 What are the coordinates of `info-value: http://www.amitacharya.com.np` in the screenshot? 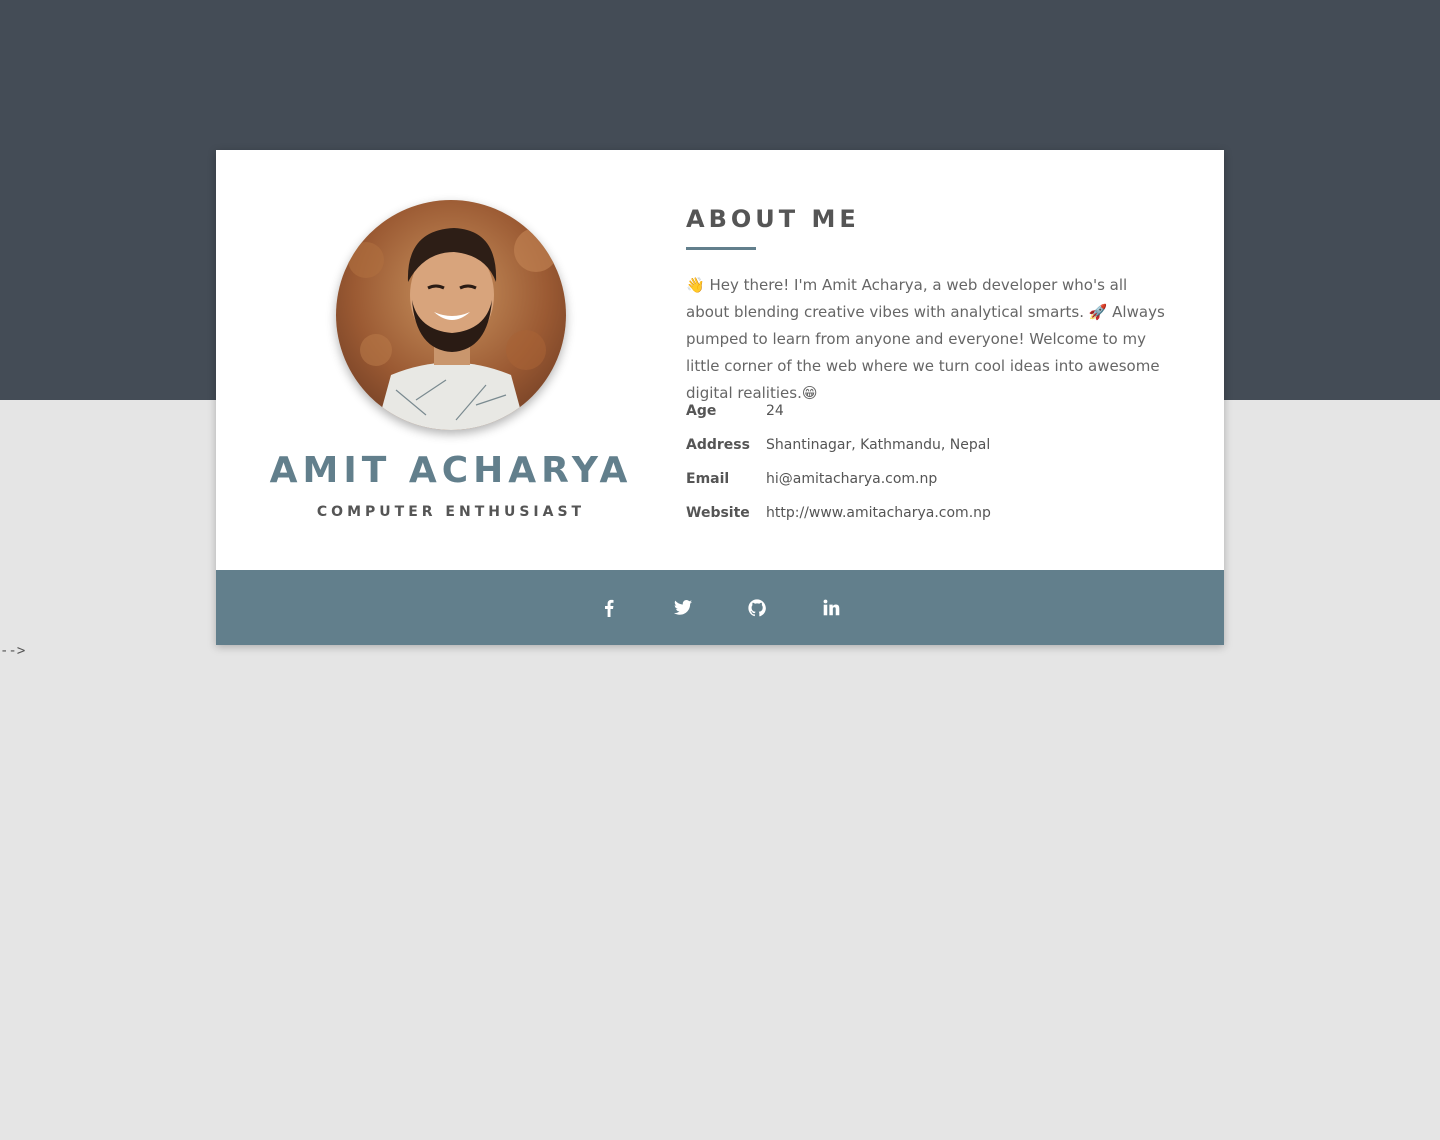 It's located at (878, 513).